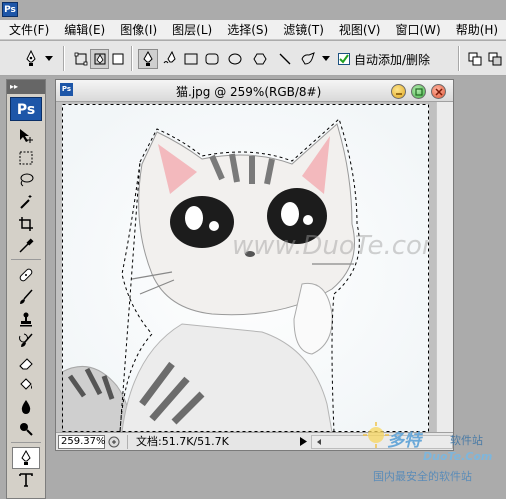 This screenshot has width=506, height=499. What do you see at coordinates (26, 224) in the screenshot?
I see `crop-tool-icon` at bounding box center [26, 224].